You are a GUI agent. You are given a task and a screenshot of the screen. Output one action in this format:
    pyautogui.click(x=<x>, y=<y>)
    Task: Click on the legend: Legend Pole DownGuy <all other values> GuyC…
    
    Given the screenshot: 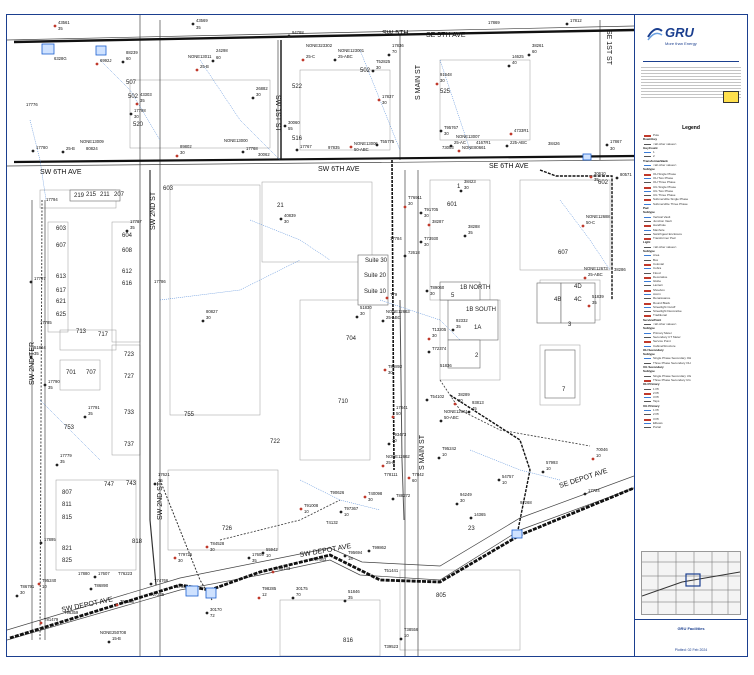 What is the action you would take?
    pyautogui.click(x=691, y=335)
    